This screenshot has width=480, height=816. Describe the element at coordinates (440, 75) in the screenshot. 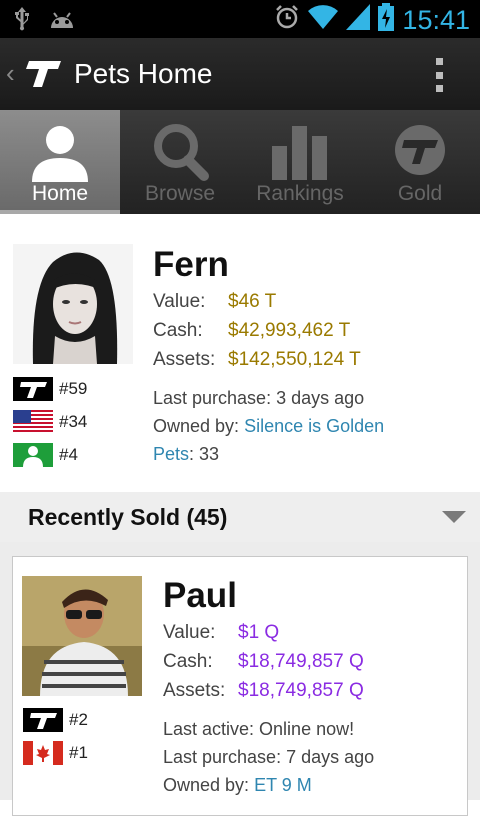

I see `overflow-menu-icon` at that location.